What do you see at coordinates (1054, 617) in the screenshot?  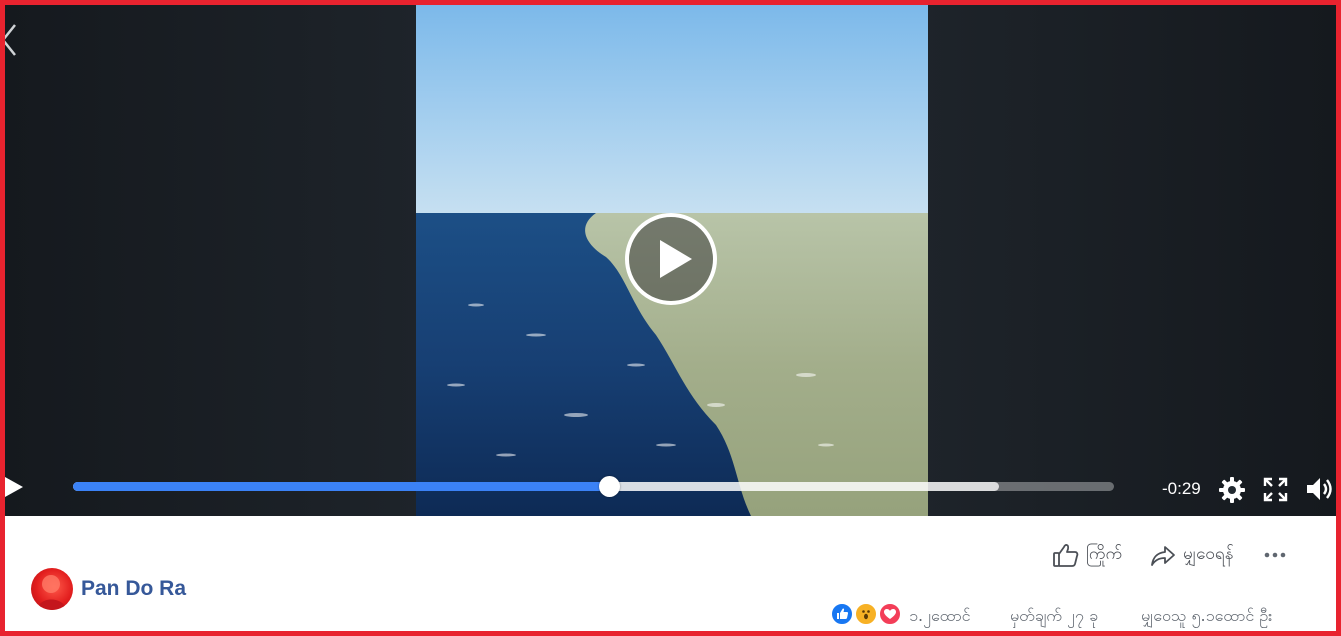 I see `comments-count: မှတ်ချက် ၂၇ ခု` at bounding box center [1054, 617].